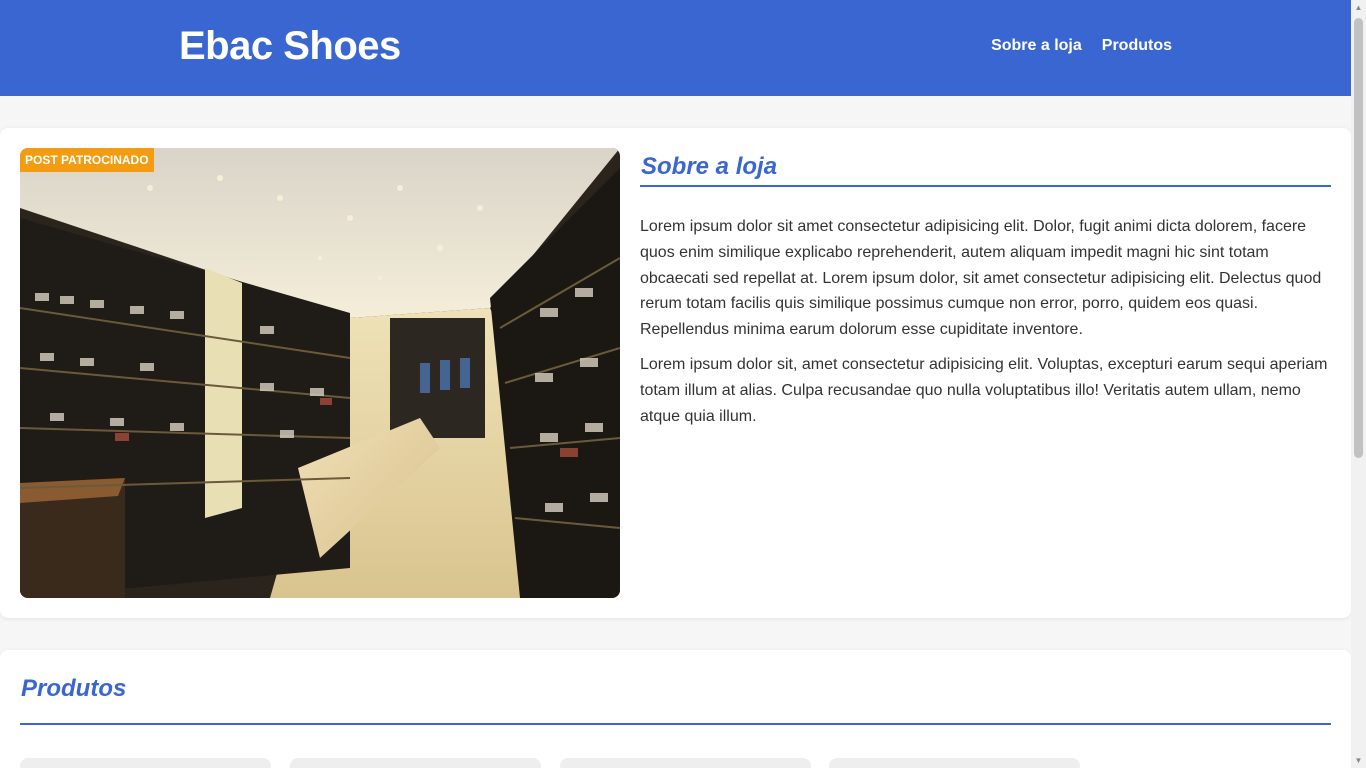  I want to click on main-nav: Sobre a loja Produtos, so click(1081, 46).